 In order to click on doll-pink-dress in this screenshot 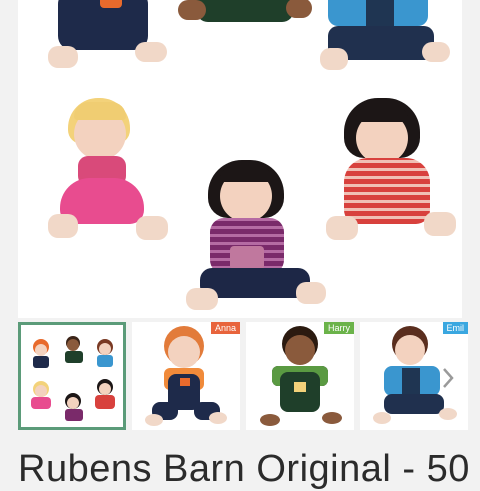, I will do `click(103, 173)`.